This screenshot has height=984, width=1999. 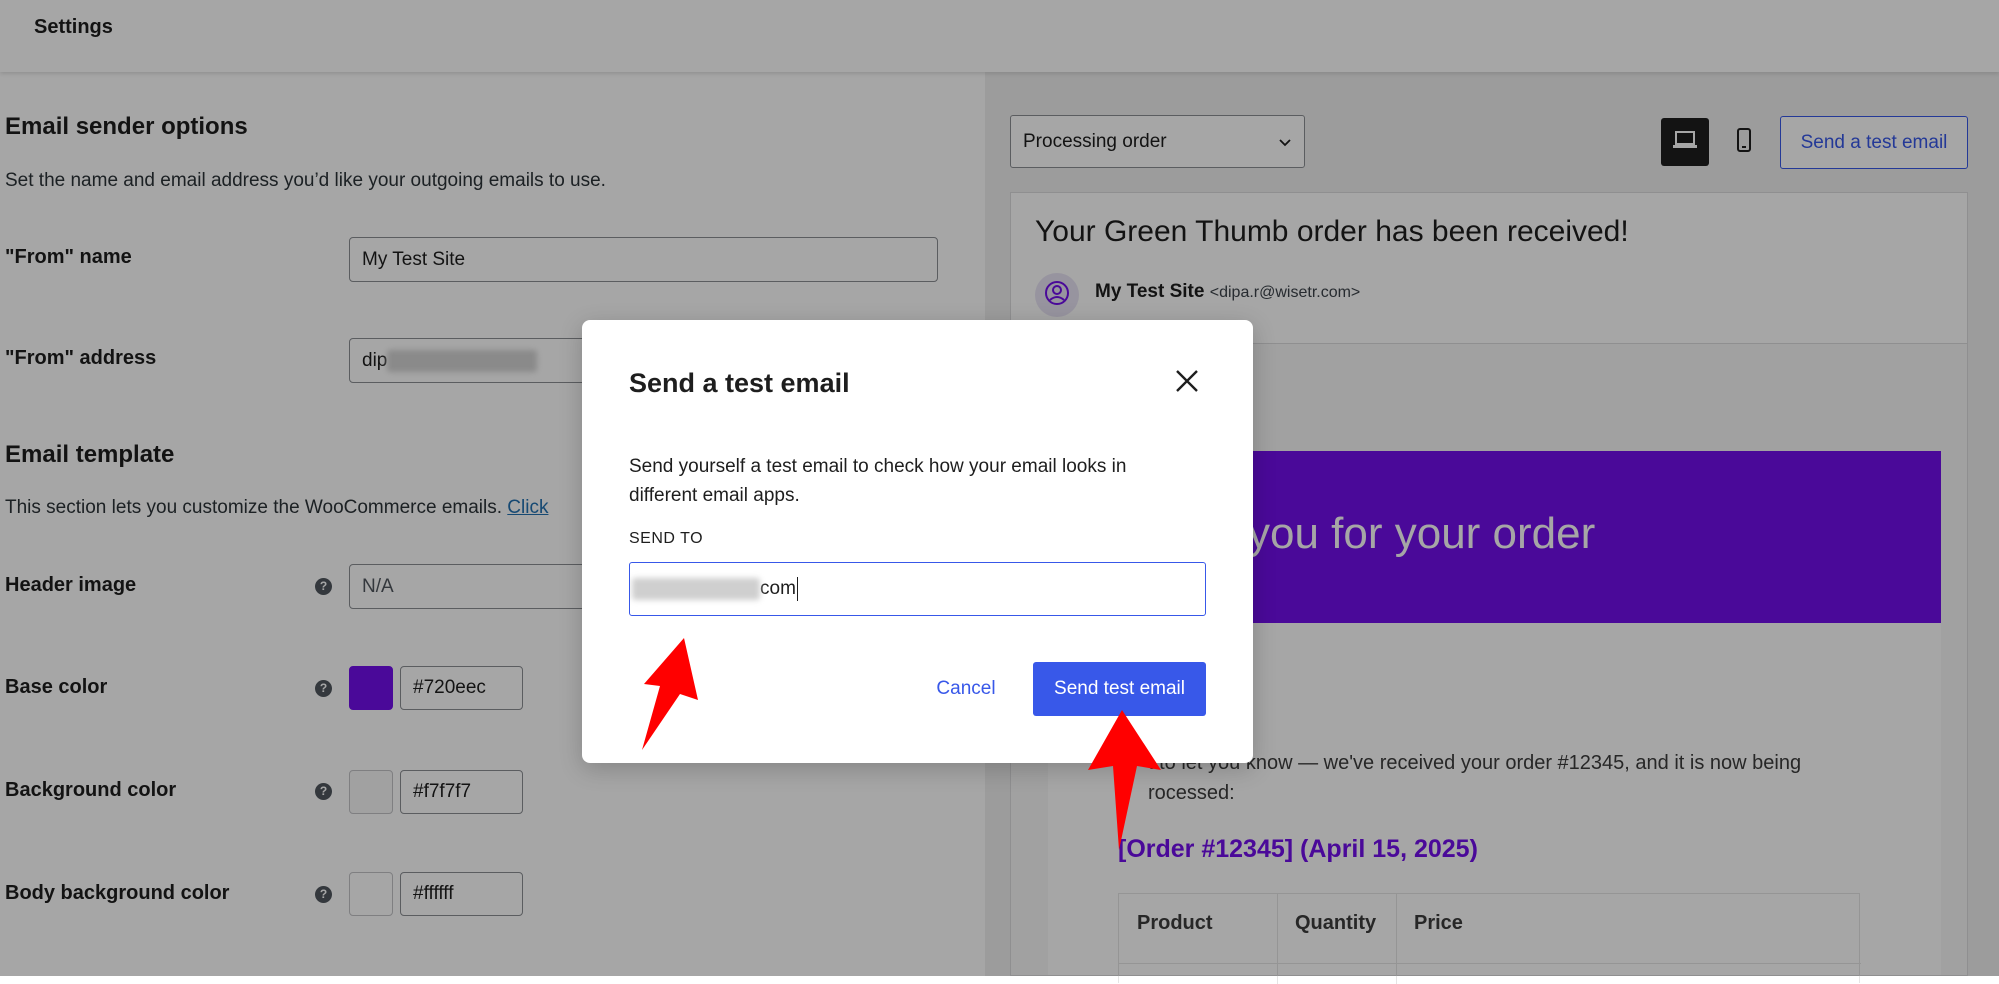 I want to click on send-to-label: SEND TO, so click(x=666, y=538).